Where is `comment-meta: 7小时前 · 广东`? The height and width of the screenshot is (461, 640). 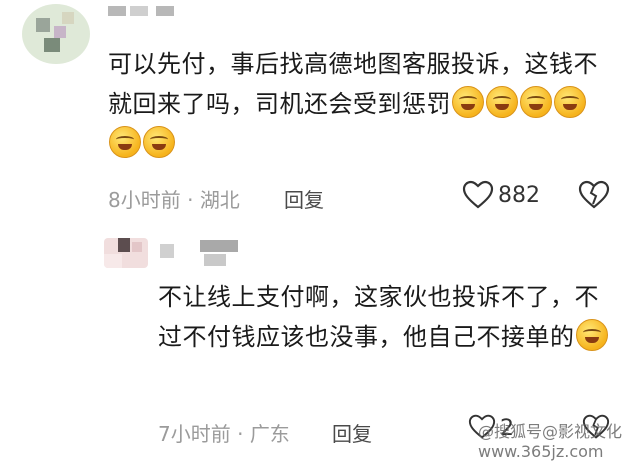 comment-meta: 7小时前 · 广东 is located at coordinates (224, 434).